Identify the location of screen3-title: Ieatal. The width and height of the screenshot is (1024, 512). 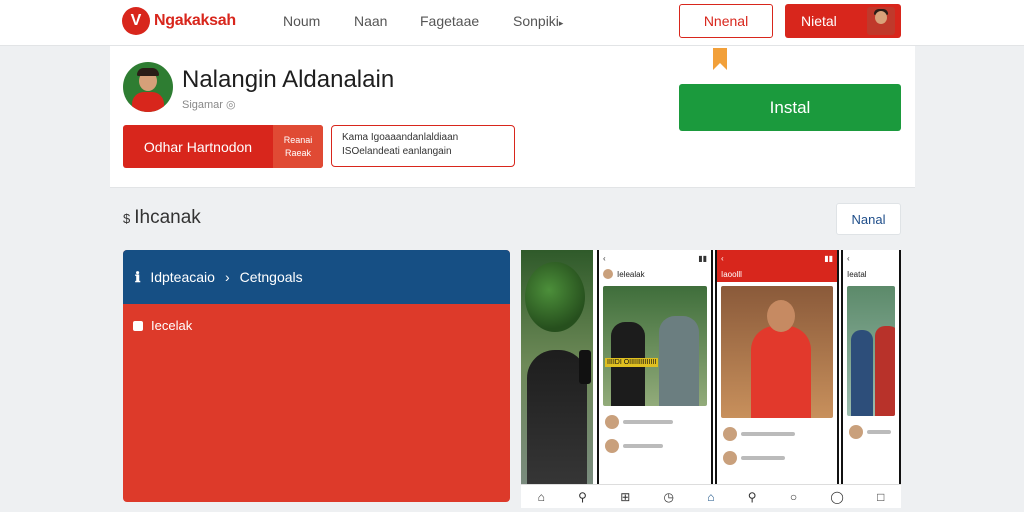
(857, 274).